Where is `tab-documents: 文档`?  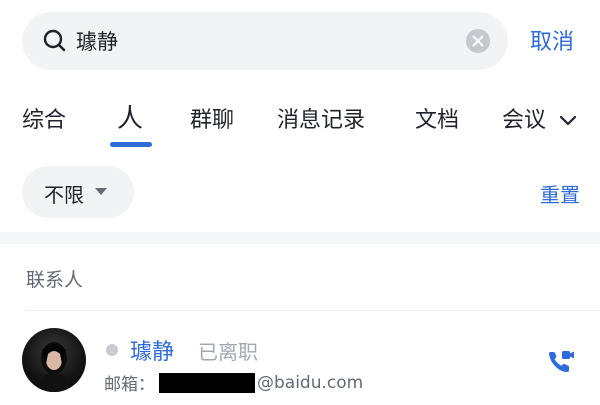 tab-documents: 文档 is located at coordinates (437, 118).